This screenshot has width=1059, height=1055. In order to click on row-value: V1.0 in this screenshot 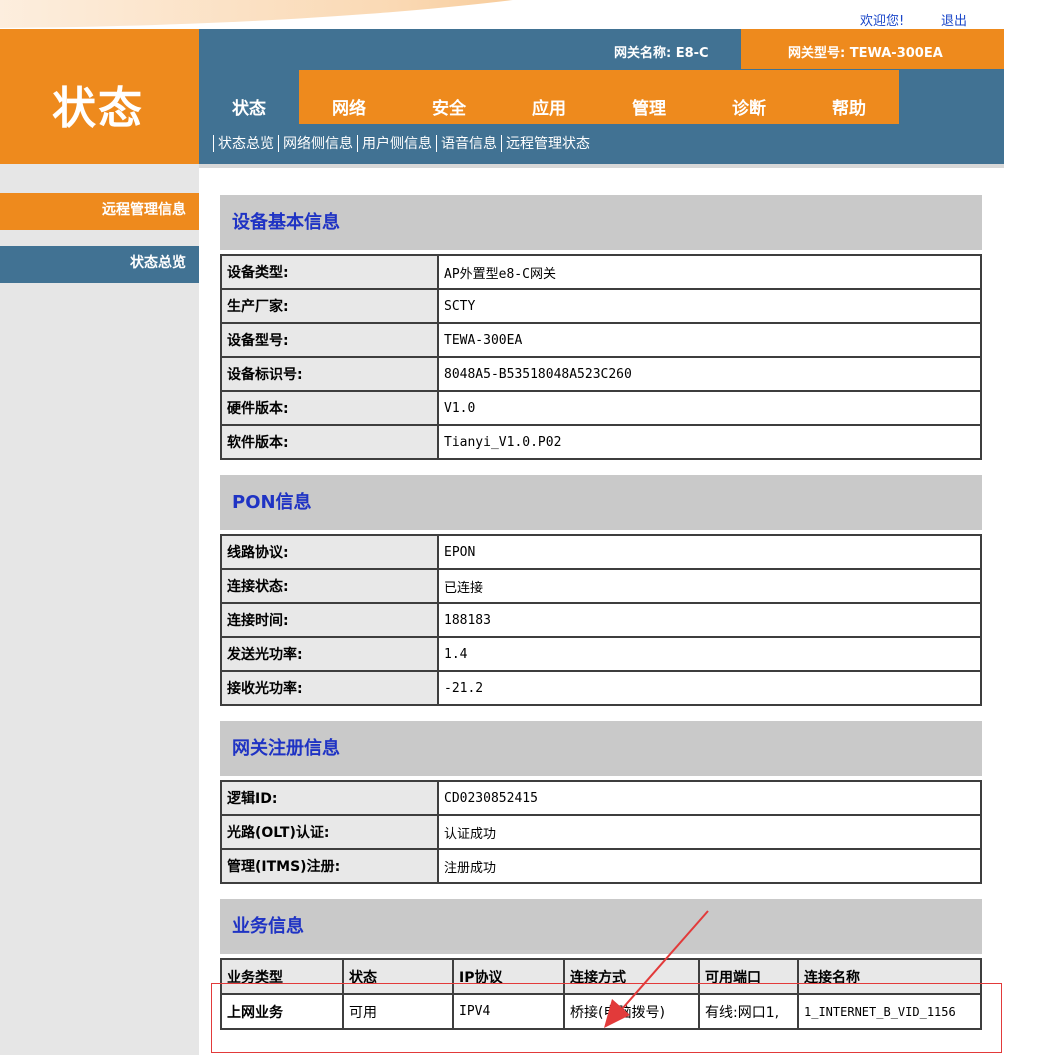, I will do `click(709, 408)`.